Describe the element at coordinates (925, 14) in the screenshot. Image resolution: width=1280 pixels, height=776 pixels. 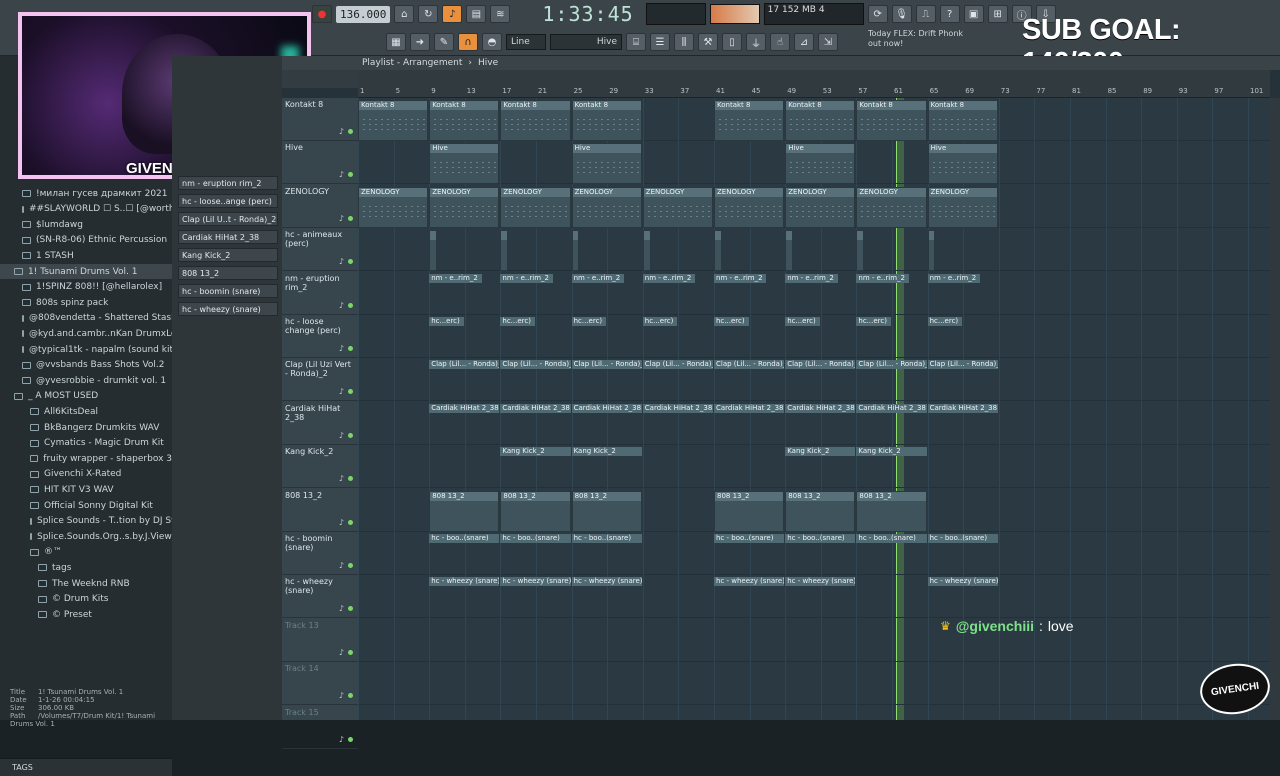
I see `midi-icon: ⎍` at that location.